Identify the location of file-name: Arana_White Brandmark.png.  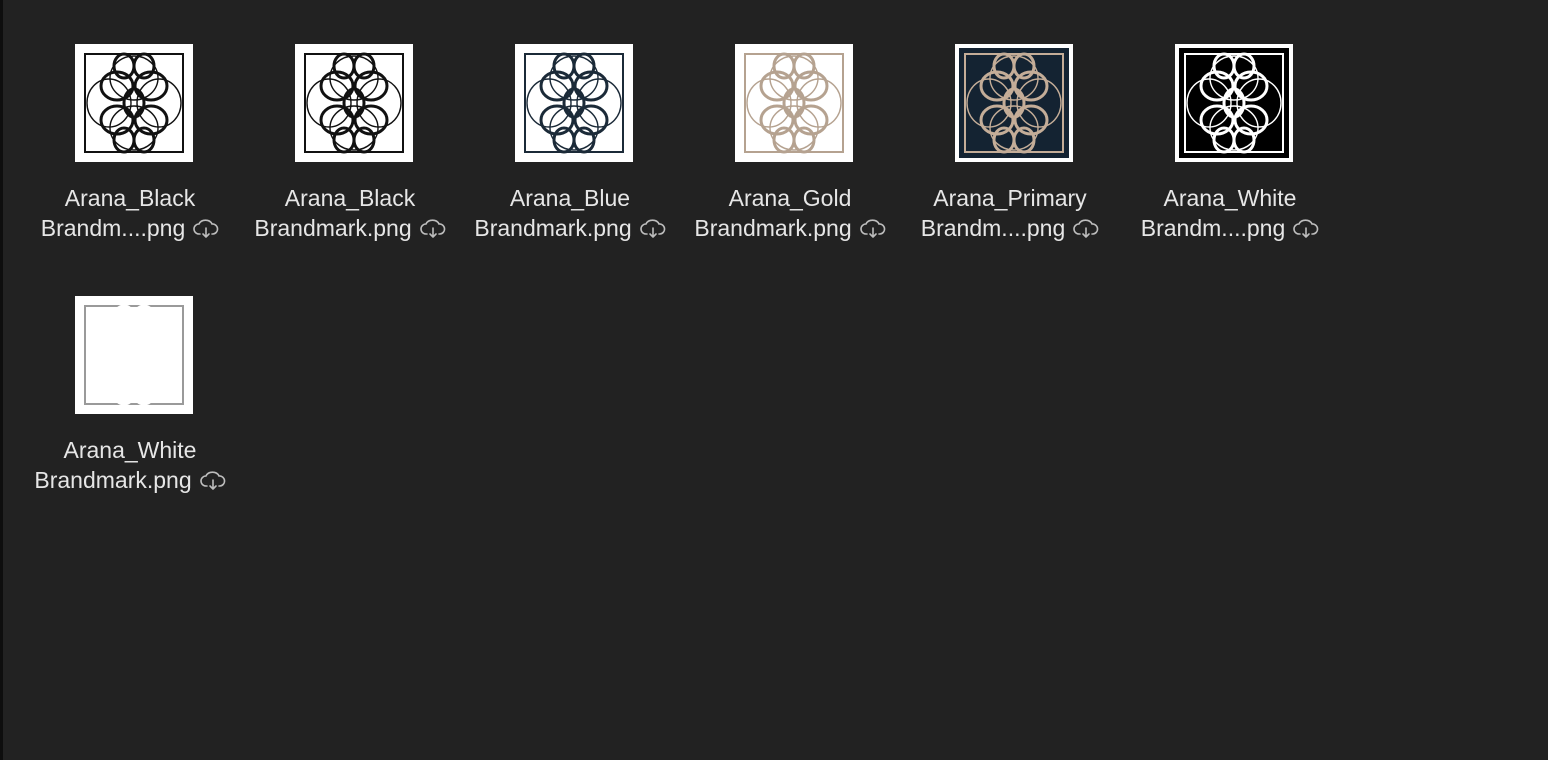
(130, 465).